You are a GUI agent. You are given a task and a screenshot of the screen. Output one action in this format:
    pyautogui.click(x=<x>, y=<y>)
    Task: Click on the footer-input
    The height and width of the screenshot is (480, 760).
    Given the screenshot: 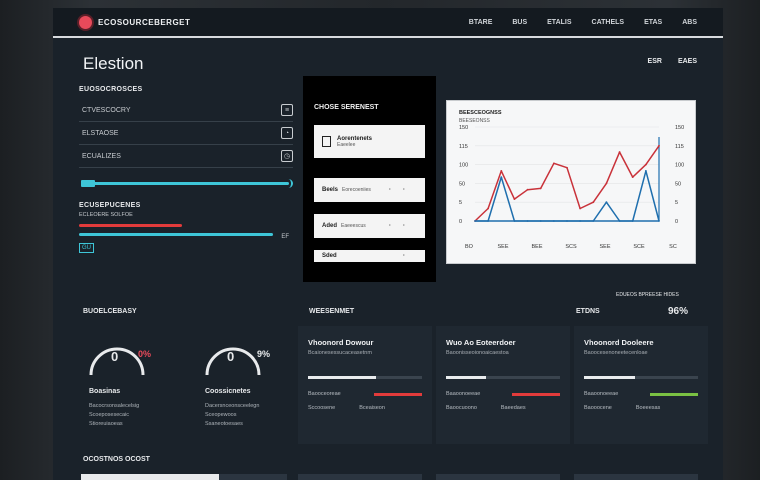 What is the action you would take?
    pyautogui.click(x=150, y=477)
    